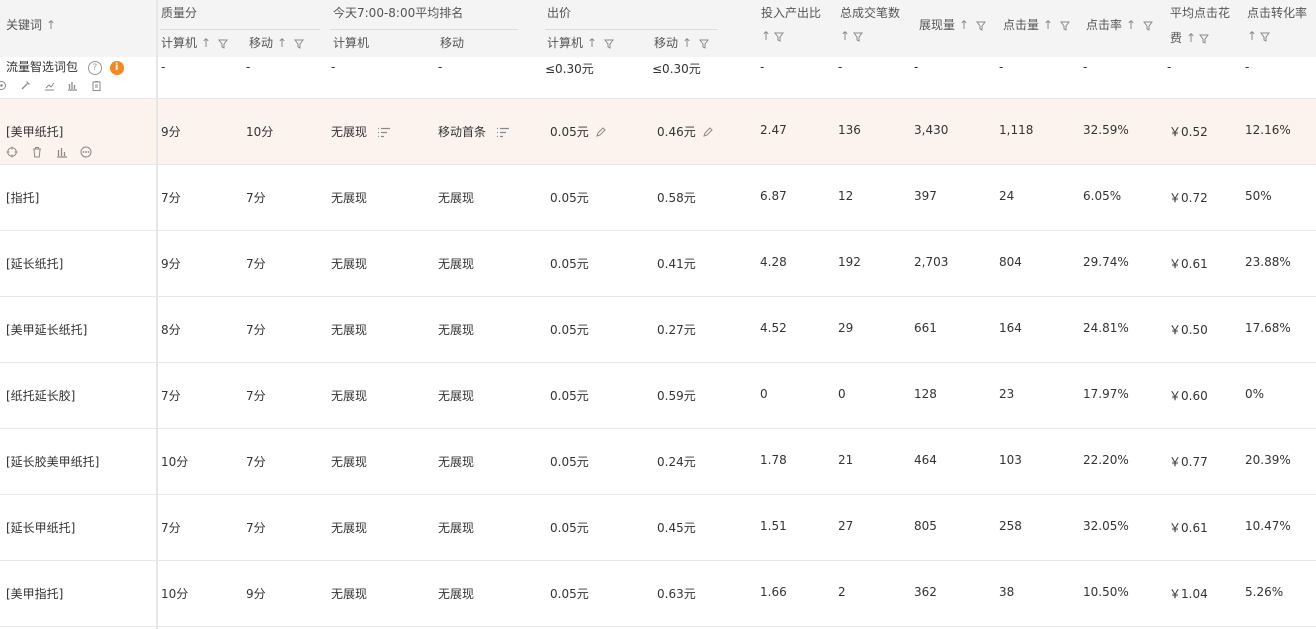 This screenshot has height=629, width=1316. I want to click on keyword-cell: [指托], so click(22, 197).